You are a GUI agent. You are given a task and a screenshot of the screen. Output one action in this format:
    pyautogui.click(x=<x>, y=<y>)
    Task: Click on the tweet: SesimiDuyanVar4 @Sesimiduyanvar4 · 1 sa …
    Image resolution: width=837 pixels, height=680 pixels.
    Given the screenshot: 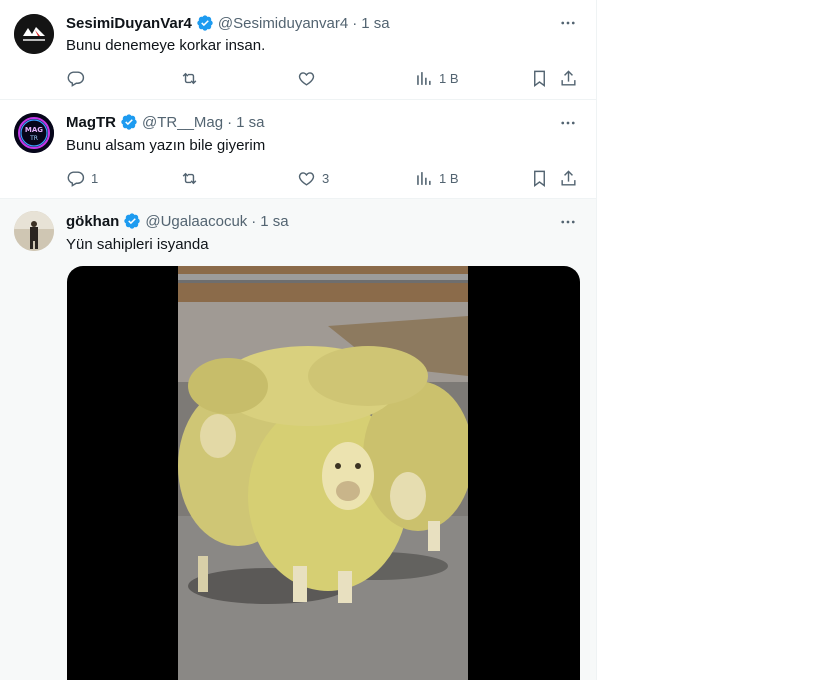 What is the action you would take?
    pyautogui.click(x=298, y=50)
    